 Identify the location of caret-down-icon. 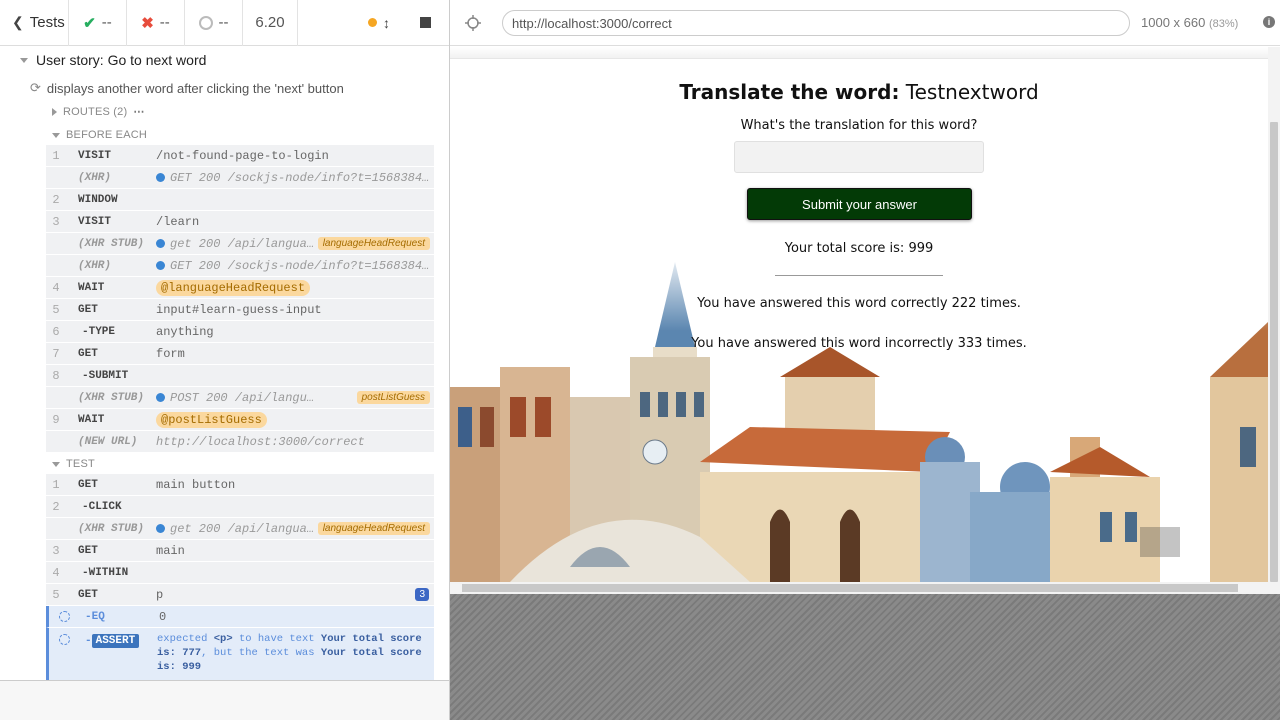
(56, 464).